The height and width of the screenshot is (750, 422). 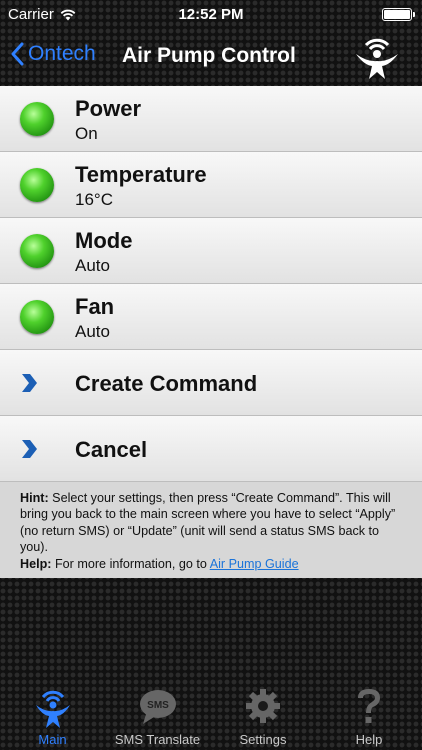 What do you see at coordinates (34, 498) in the screenshot?
I see `hint-label: Hint:` at bounding box center [34, 498].